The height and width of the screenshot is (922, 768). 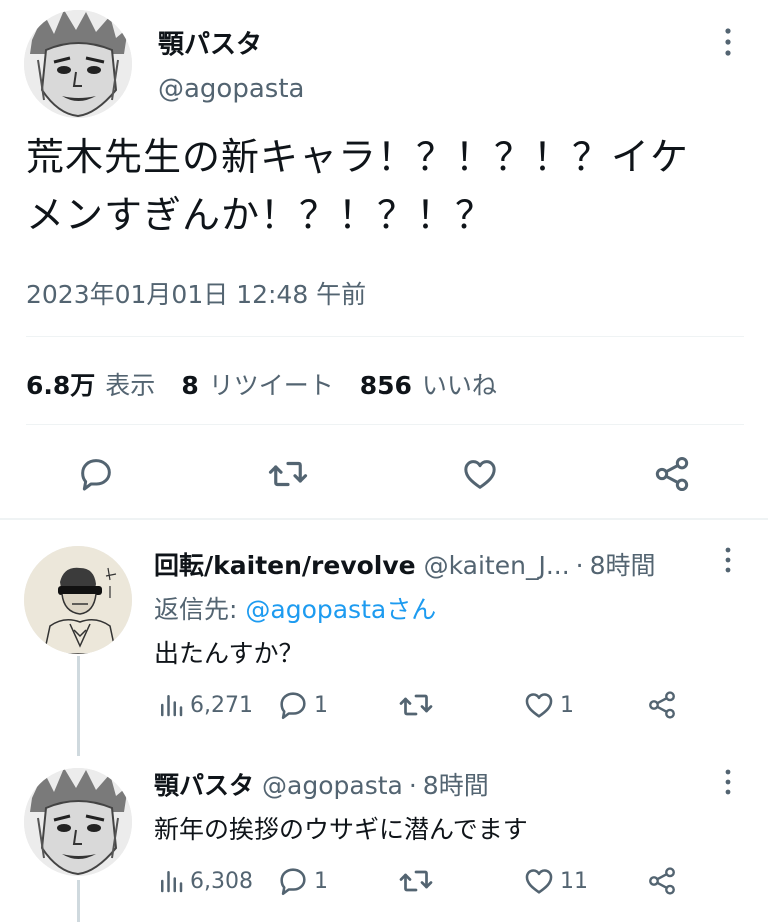 What do you see at coordinates (285, 564) in the screenshot?
I see `display-name: 回転/kaiten/revolve` at bounding box center [285, 564].